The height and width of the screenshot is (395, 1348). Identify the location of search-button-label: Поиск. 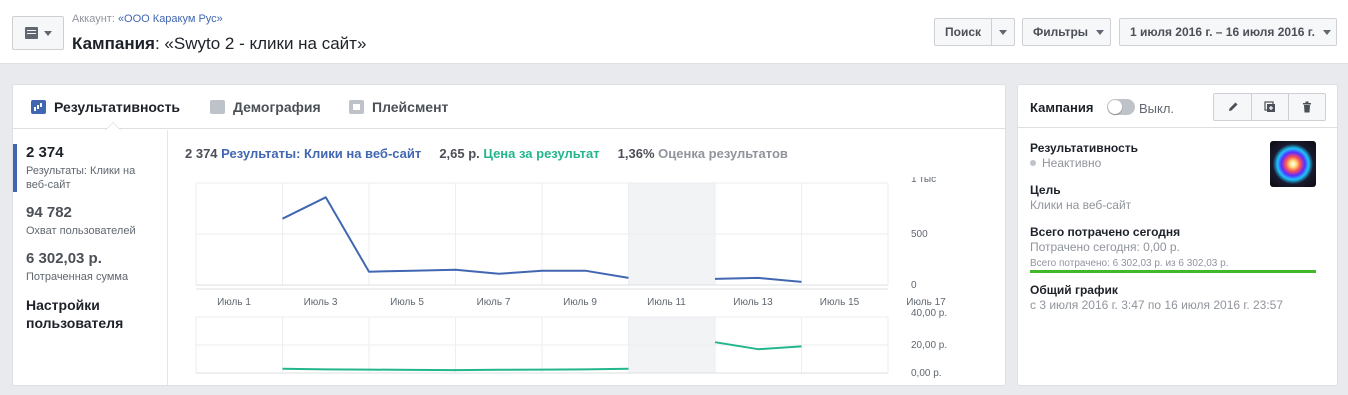
(963, 32).